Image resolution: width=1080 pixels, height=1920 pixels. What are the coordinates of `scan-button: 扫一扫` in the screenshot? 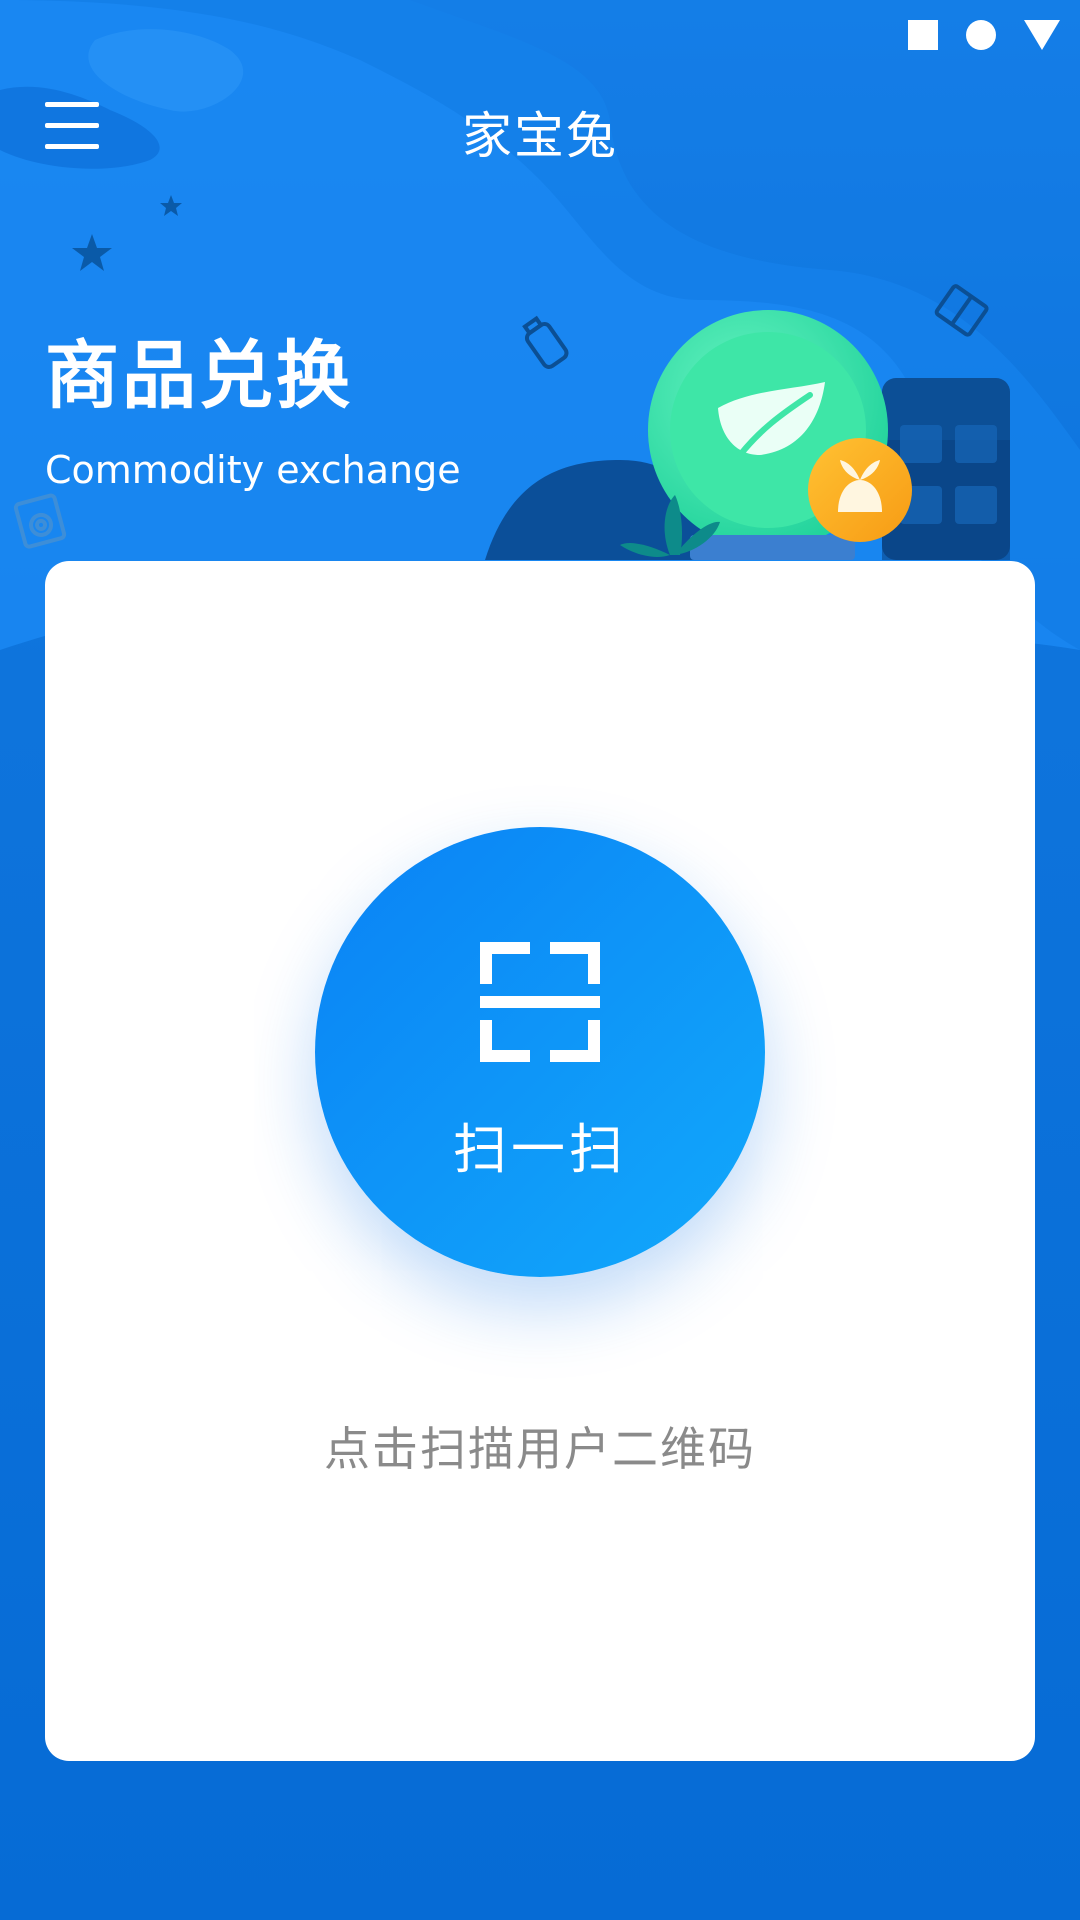 It's located at (540, 1052).